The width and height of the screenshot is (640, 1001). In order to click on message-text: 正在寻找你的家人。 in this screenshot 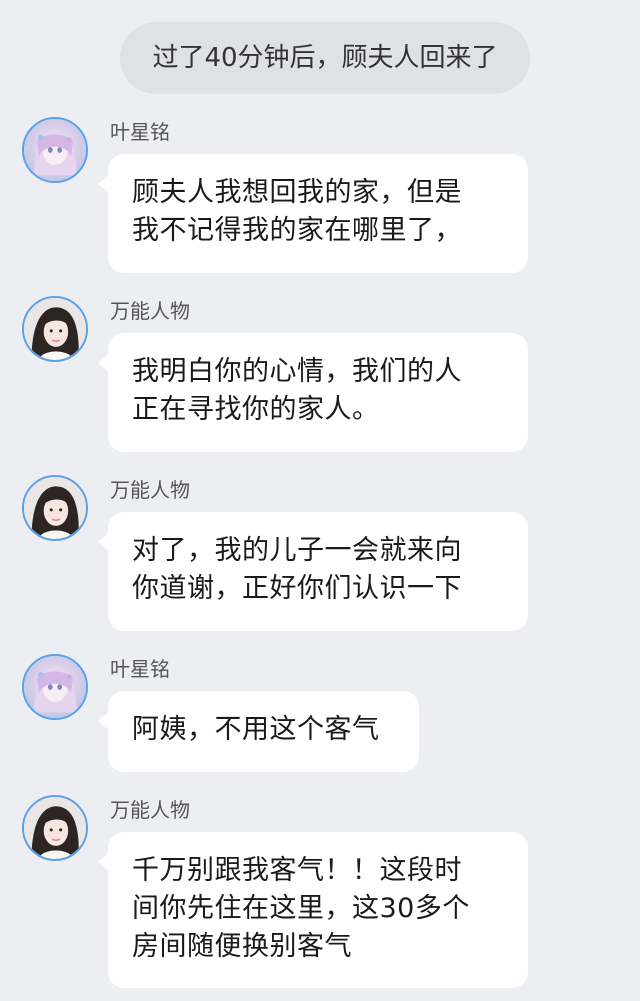, I will do `click(256, 409)`.